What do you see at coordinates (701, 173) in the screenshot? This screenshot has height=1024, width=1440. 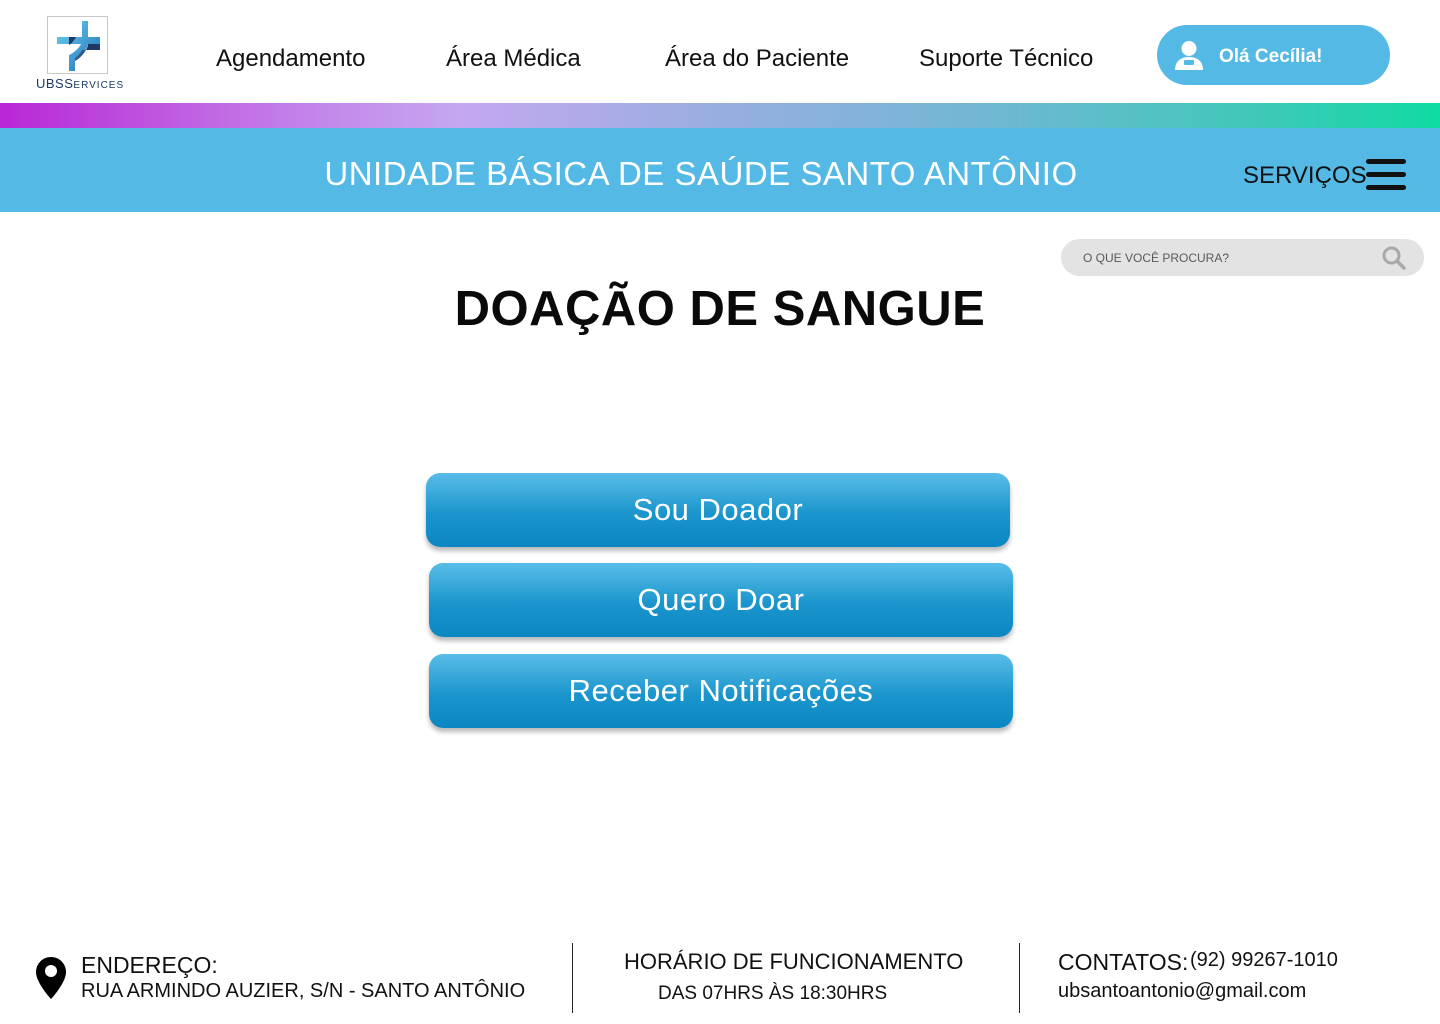 I see `unit-title: UNIDADE BÁSICA DE SAÚDE SANTO ANTÔNIO` at bounding box center [701, 173].